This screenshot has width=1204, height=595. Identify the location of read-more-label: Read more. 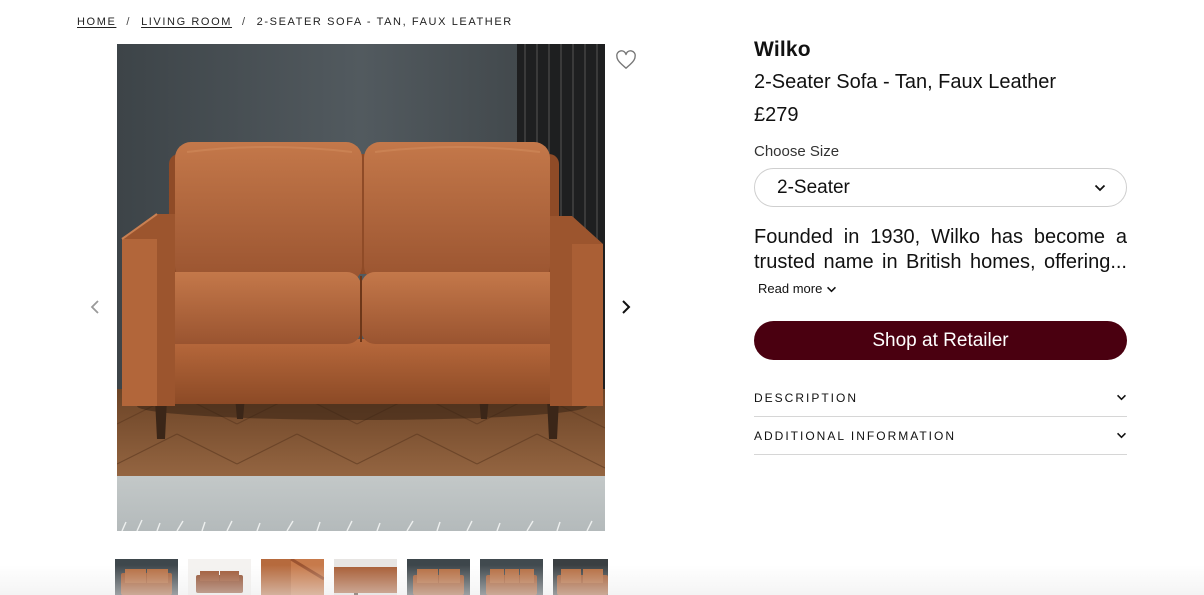
(790, 288).